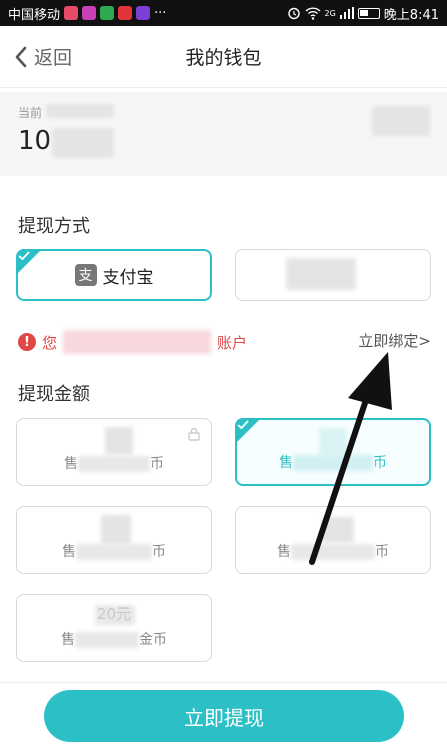  Describe the element at coordinates (114, 640) in the screenshot. I see `amount-label: 售金币` at that location.